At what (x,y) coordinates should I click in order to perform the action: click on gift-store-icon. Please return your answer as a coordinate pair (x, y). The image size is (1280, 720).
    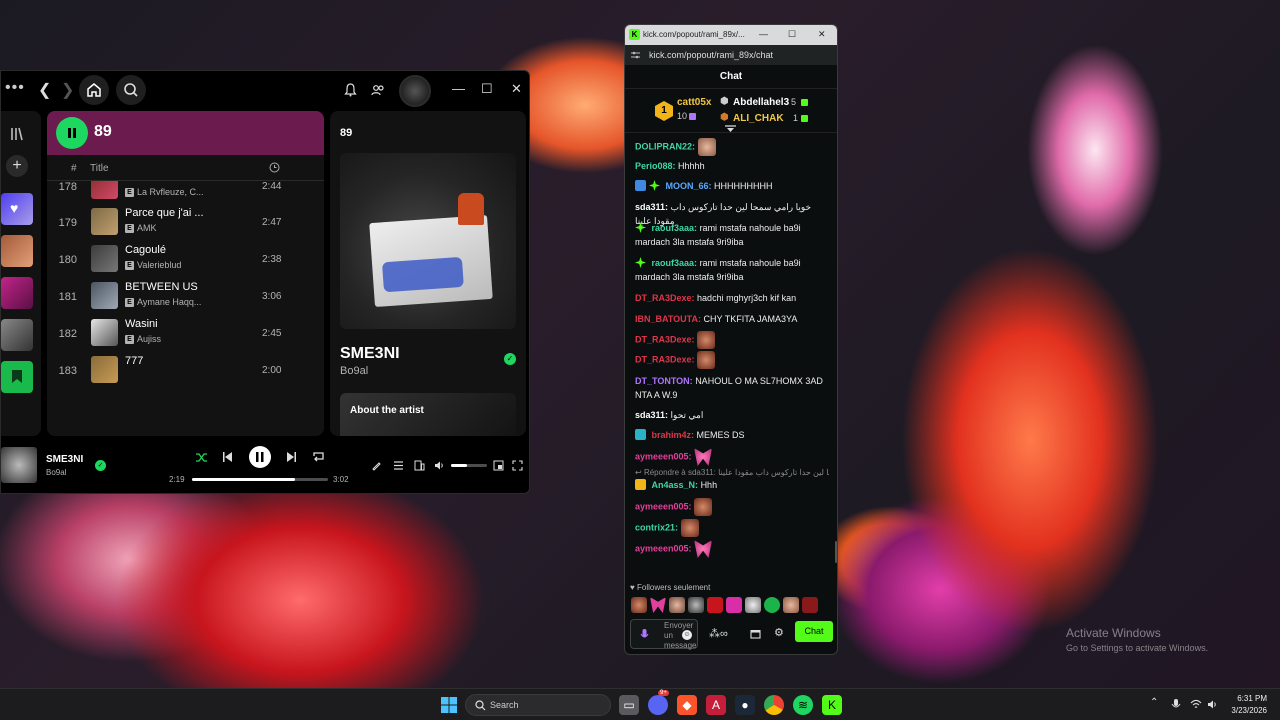
    Looking at the image, I should click on (755, 633).